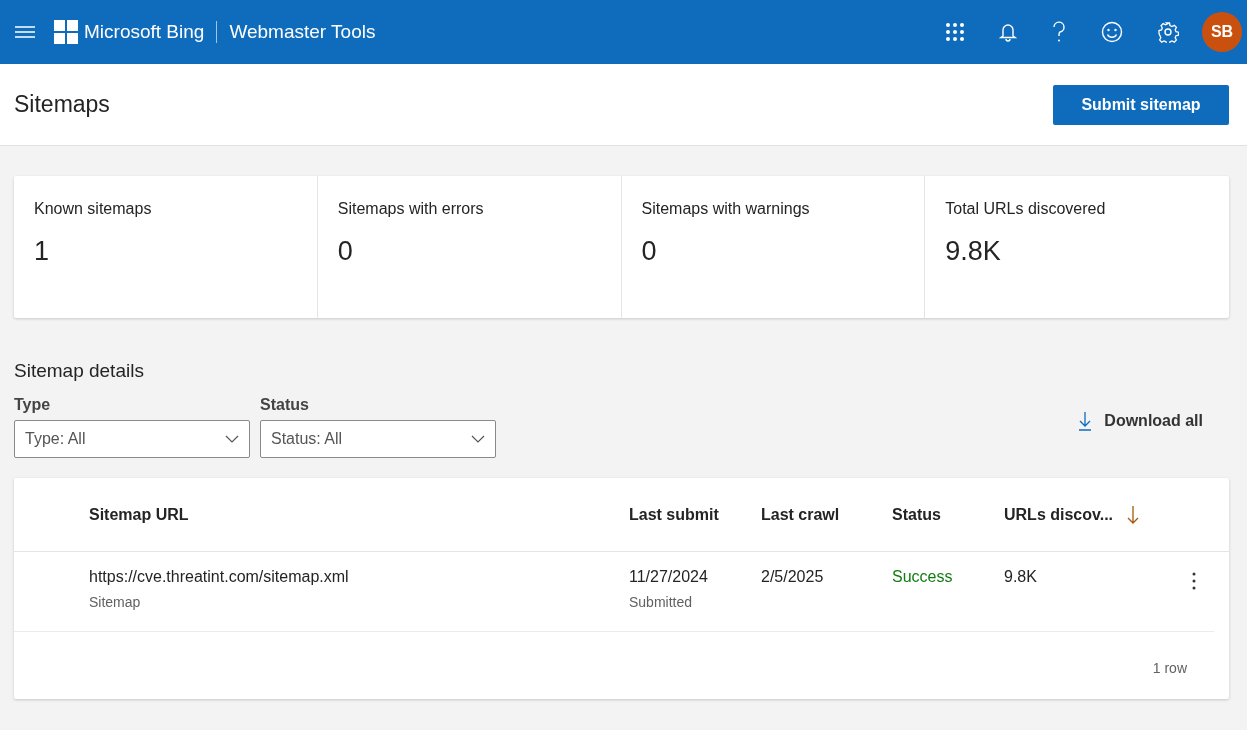  What do you see at coordinates (132, 439) in the screenshot?
I see `filter-dropdown: Type: All` at bounding box center [132, 439].